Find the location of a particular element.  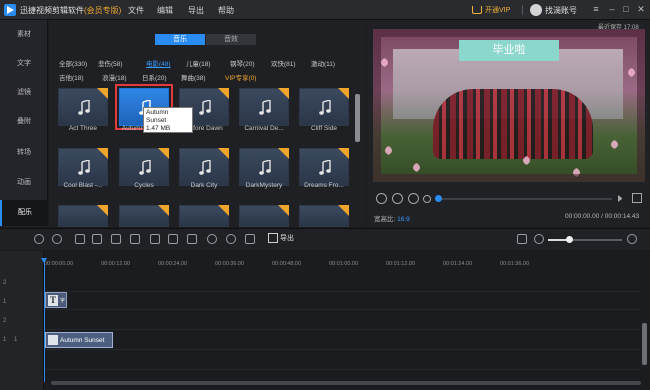

fullscreen-icon is located at coordinates (637, 198).